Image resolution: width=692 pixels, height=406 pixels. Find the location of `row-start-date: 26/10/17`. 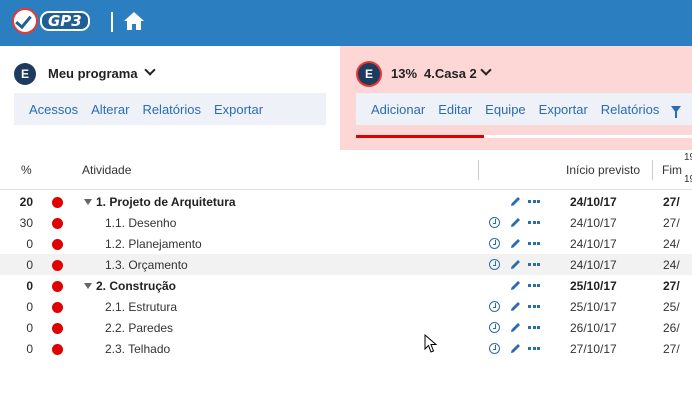

row-start-date: 26/10/17 is located at coordinates (593, 328).